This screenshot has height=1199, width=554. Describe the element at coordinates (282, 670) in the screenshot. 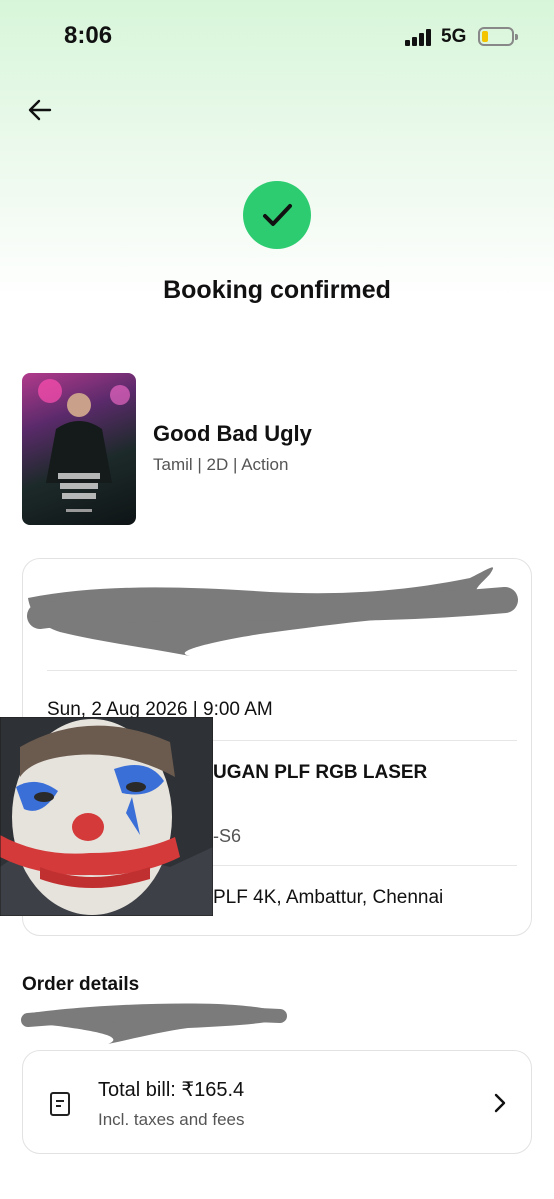

I see `divider` at that location.